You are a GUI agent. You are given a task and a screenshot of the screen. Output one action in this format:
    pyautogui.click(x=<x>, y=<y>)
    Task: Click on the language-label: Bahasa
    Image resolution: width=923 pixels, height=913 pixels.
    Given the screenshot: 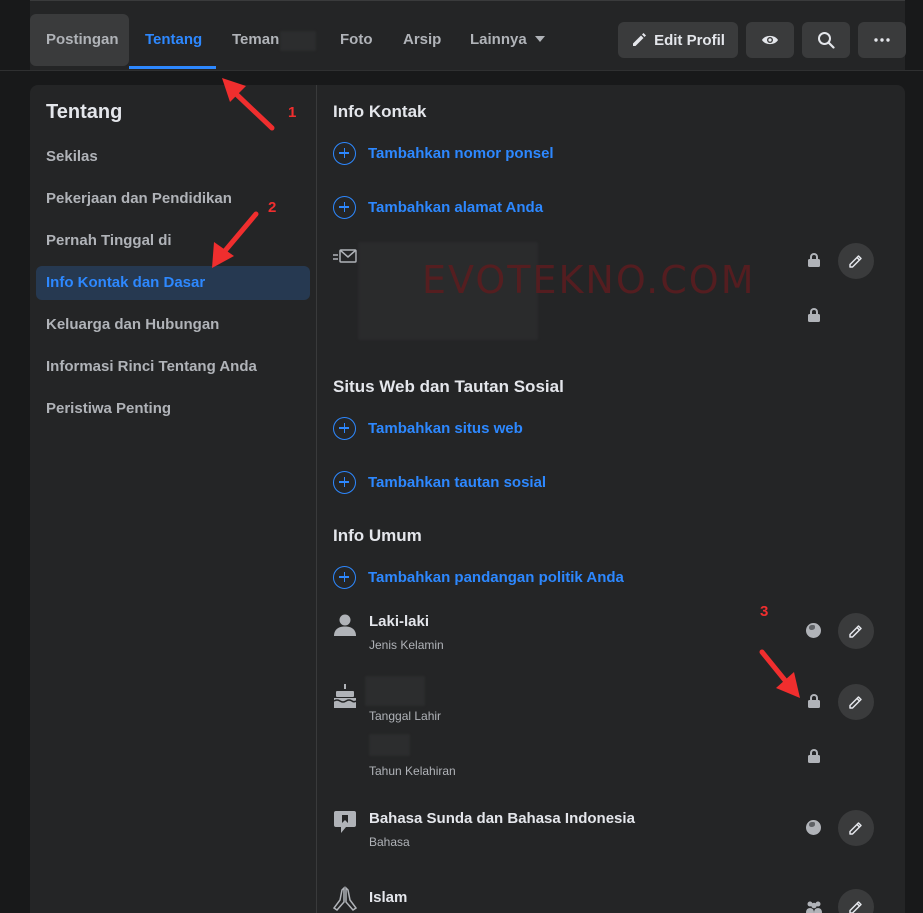 What is the action you would take?
    pyautogui.click(x=389, y=842)
    